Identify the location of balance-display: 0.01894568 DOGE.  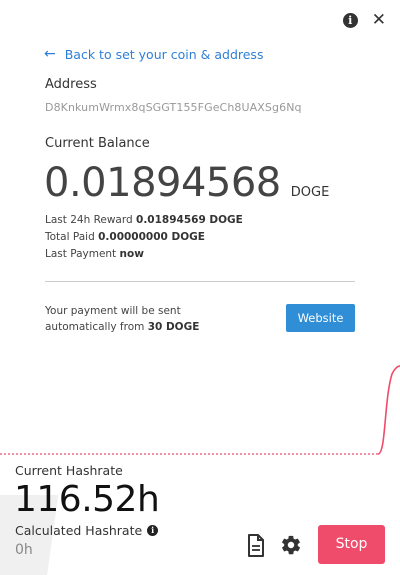
(186, 183).